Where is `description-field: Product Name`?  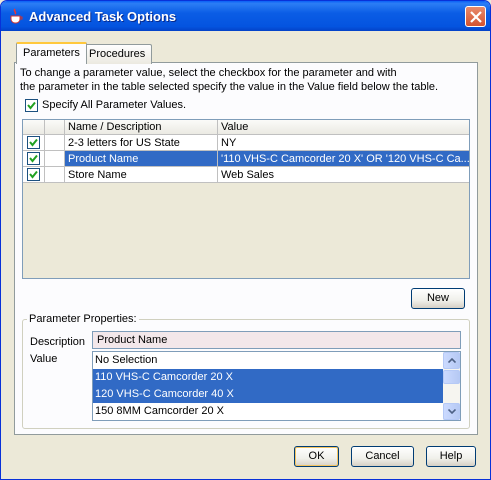 description-field: Product Name is located at coordinates (276, 340).